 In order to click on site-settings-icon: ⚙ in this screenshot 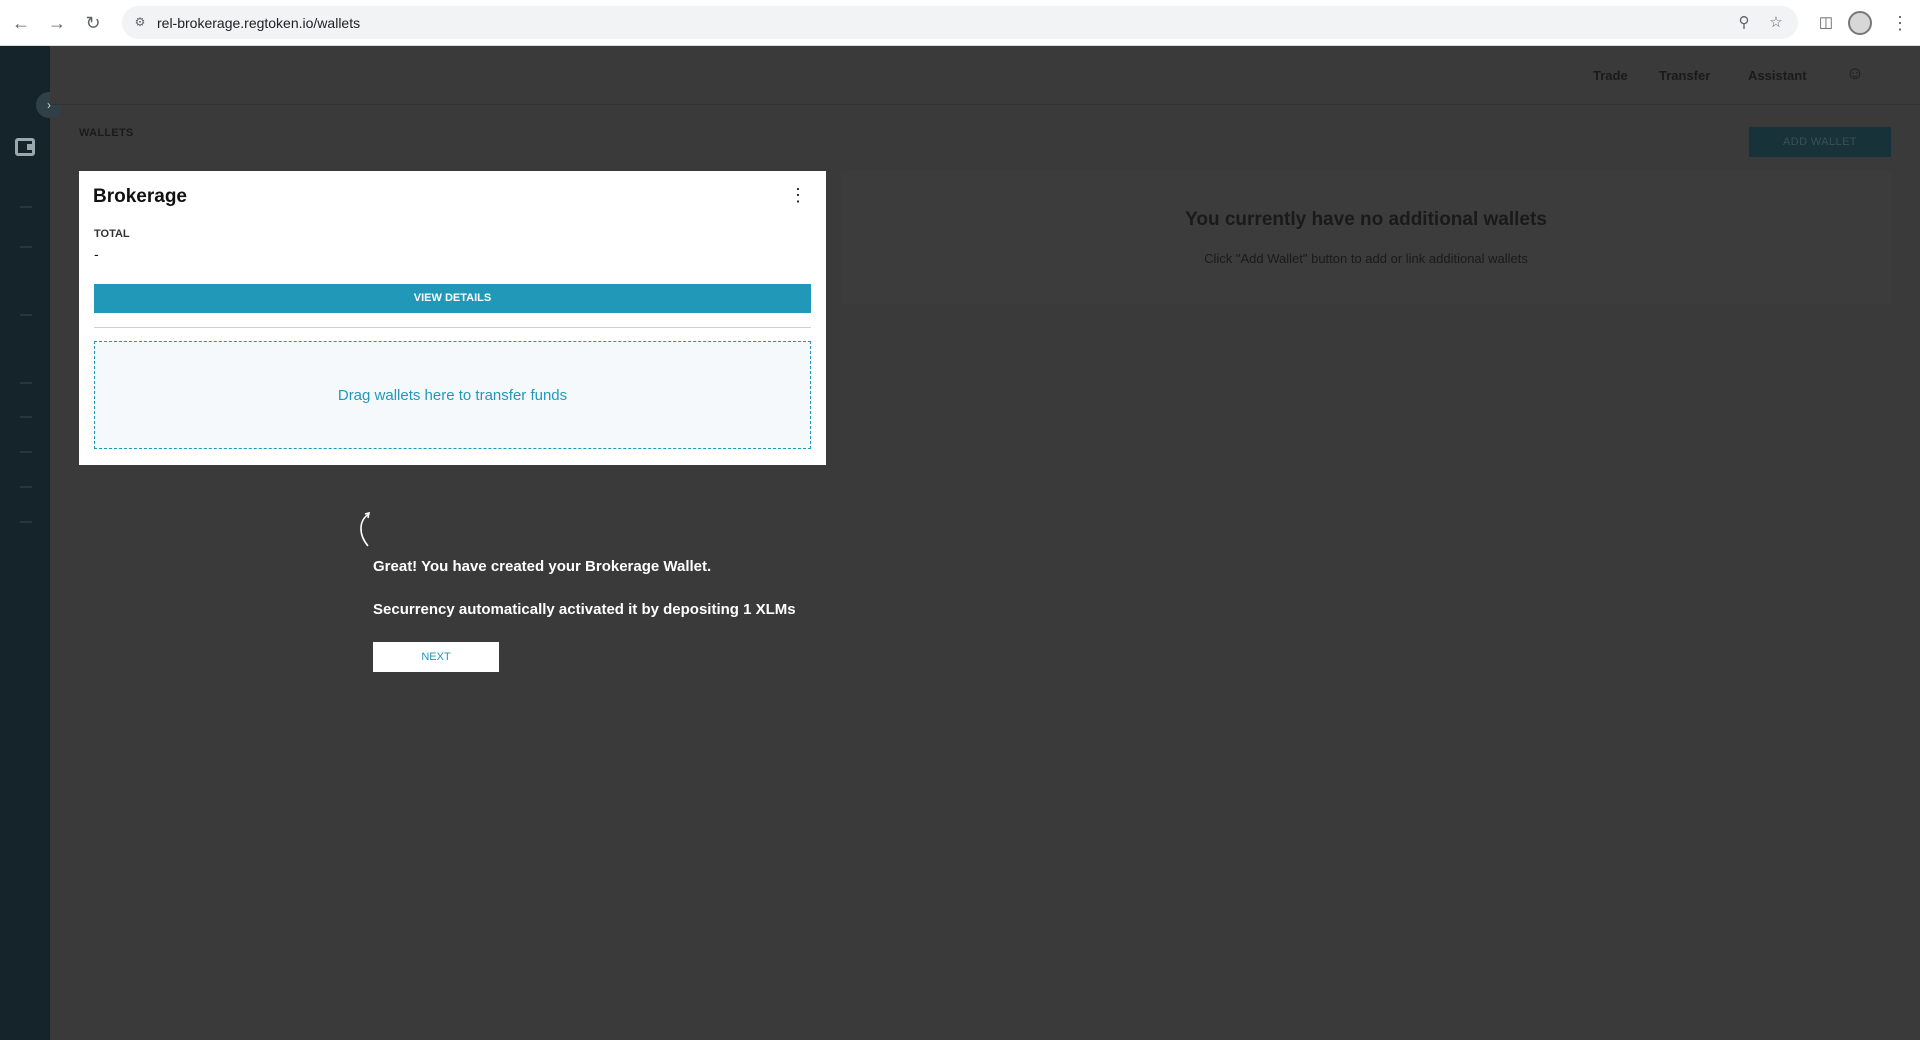, I will do `click(140, 22)`.